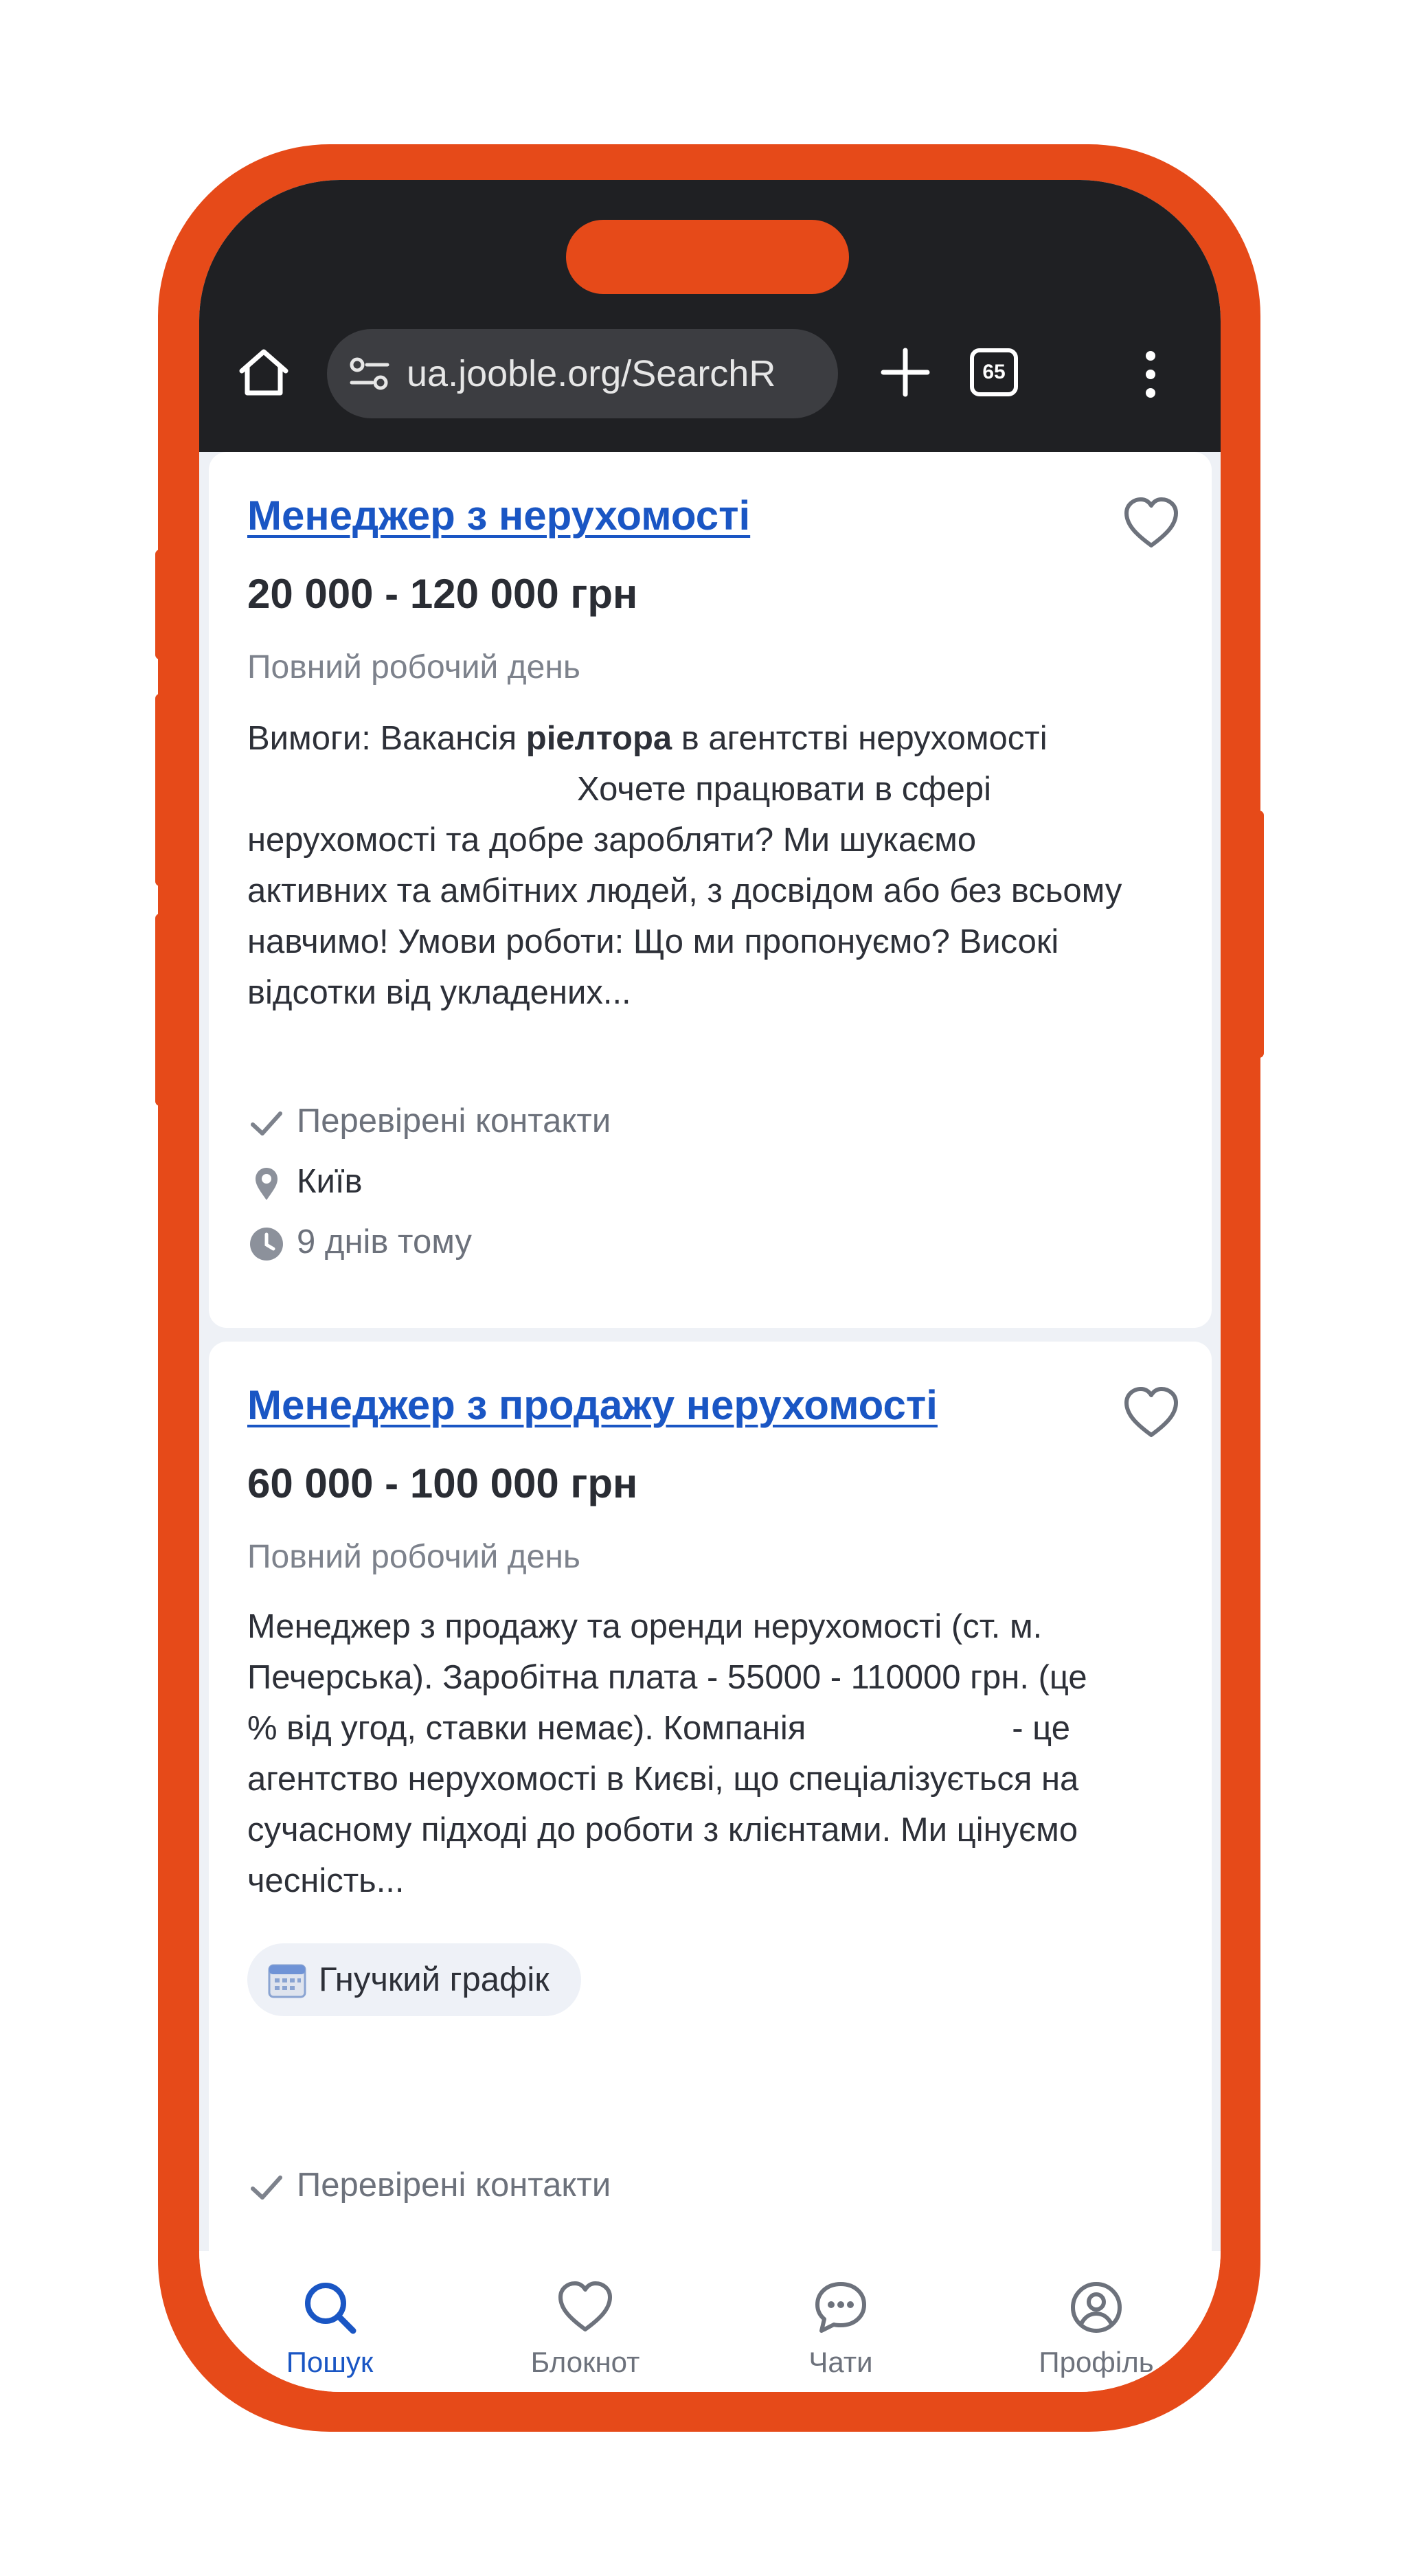 This screenshot has width=1415, height=2576. What do you see at coordinates (1096, 2307) in the screenshot?
I see `profile-icon` at bounding box center [1096, 2307].